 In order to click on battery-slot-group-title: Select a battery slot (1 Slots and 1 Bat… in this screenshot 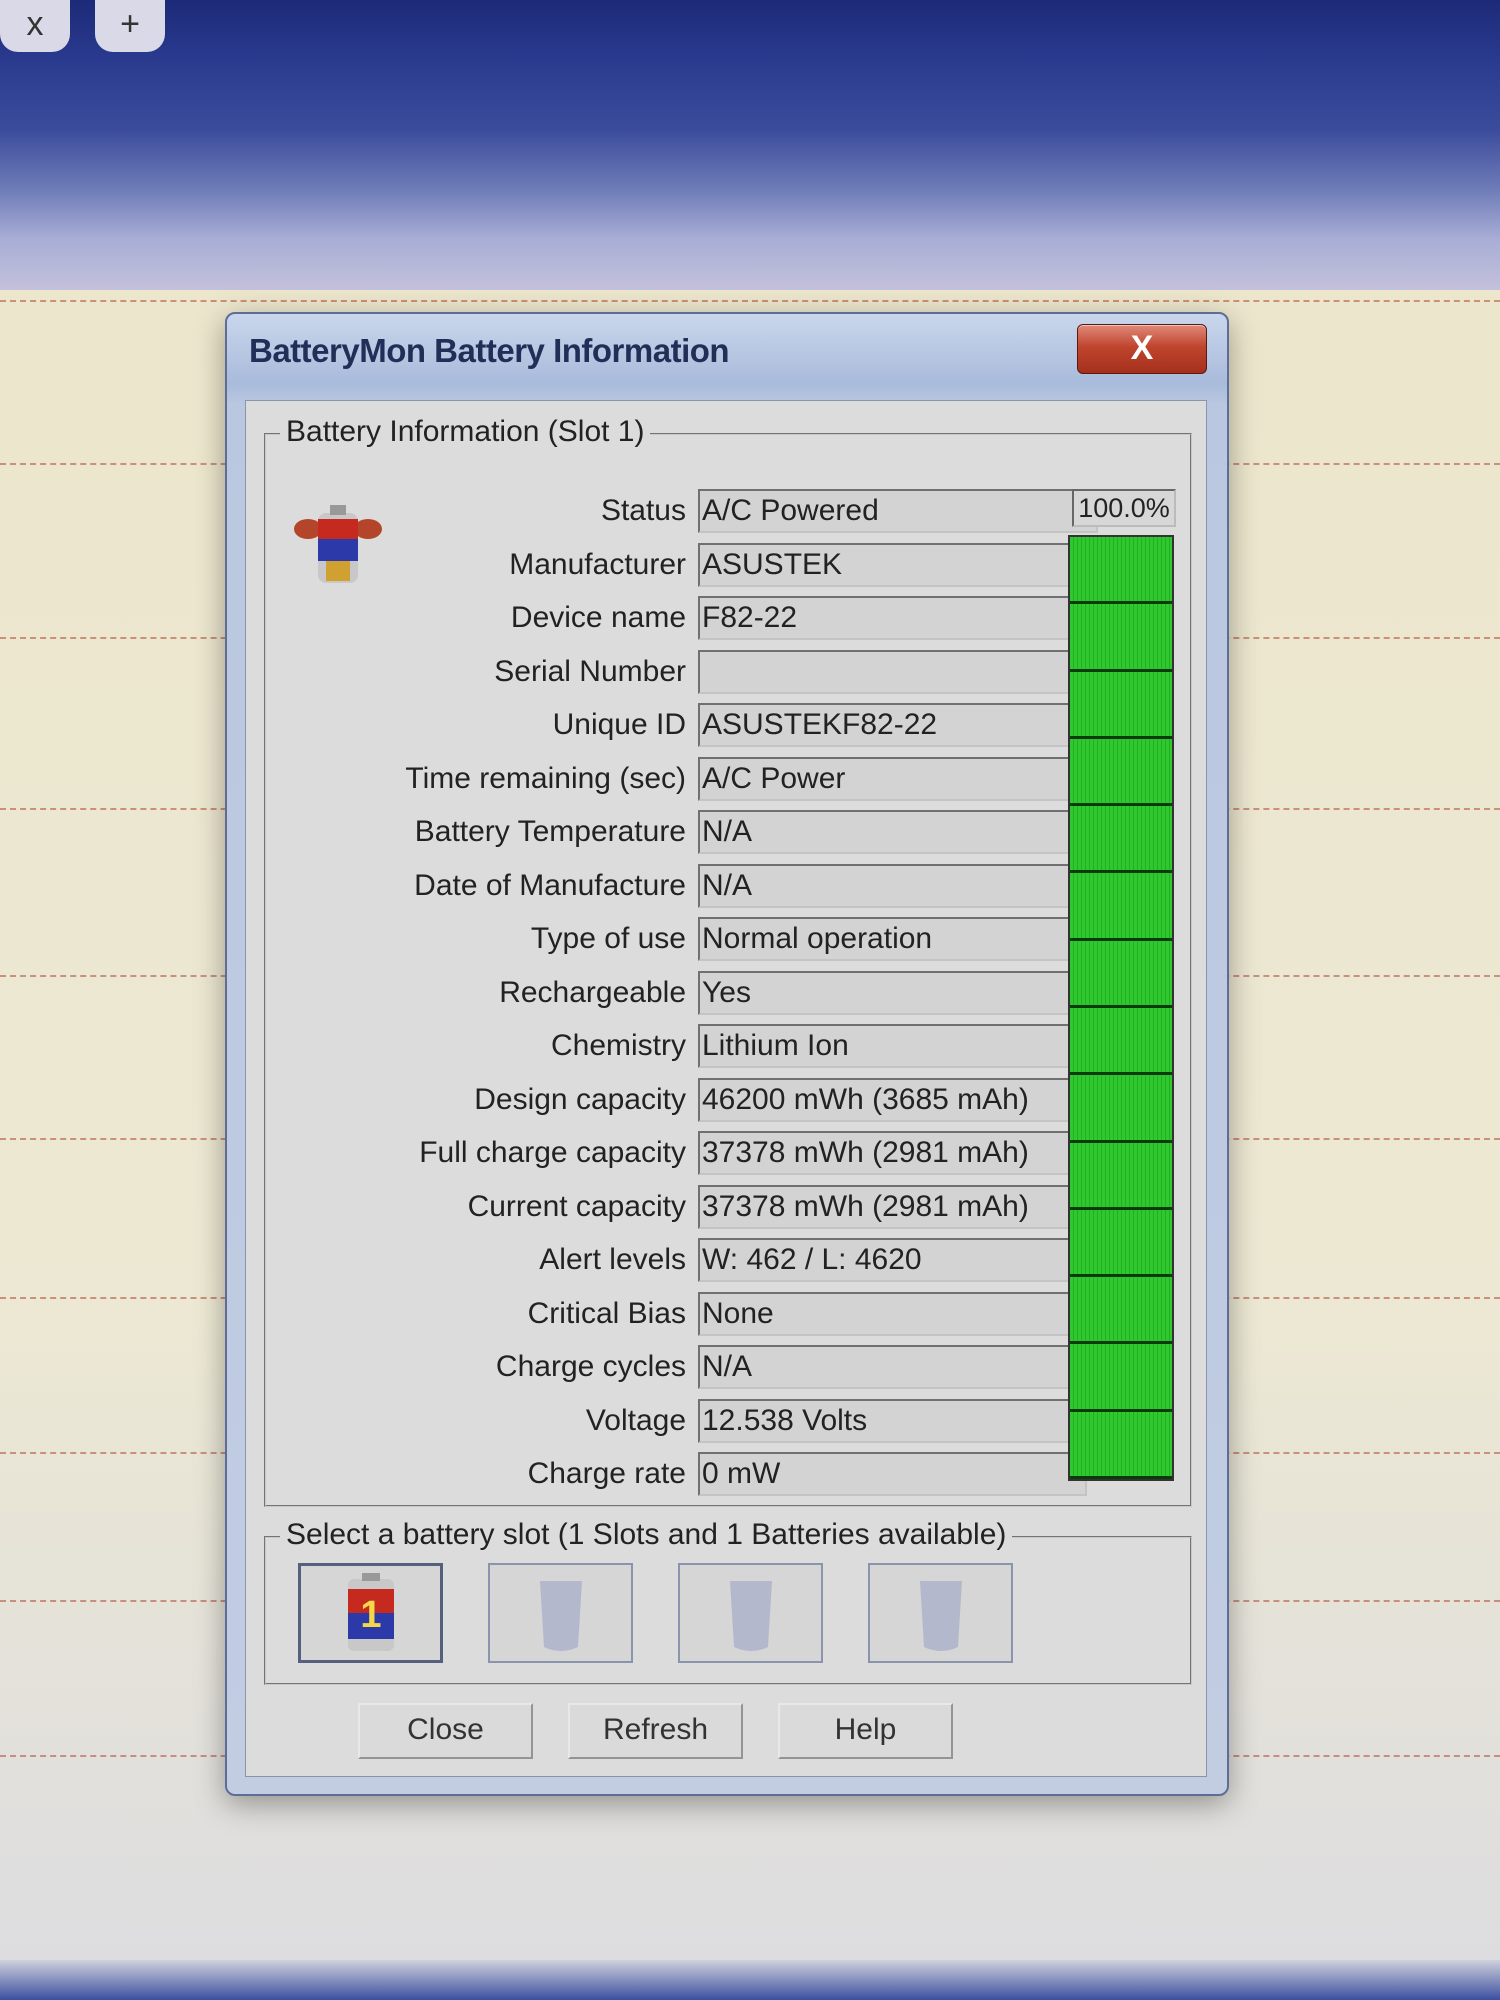, I will do `click(646, 1535)`.